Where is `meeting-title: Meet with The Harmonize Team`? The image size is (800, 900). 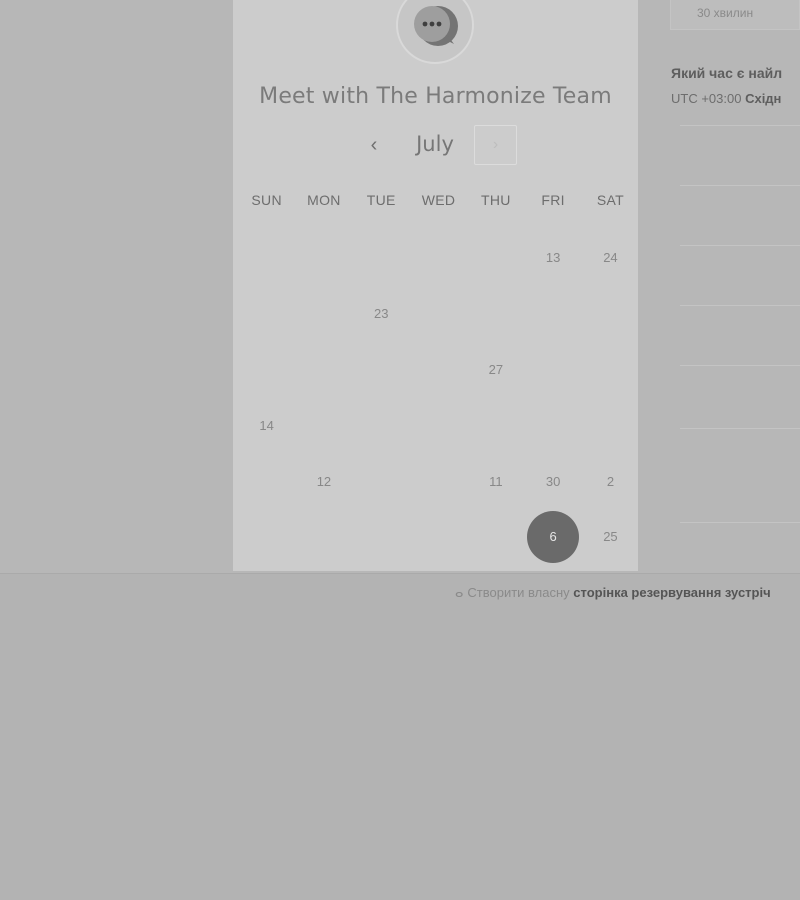
meeting-title: Meet with The Harmonize Team is located at coordinates (435, 96).